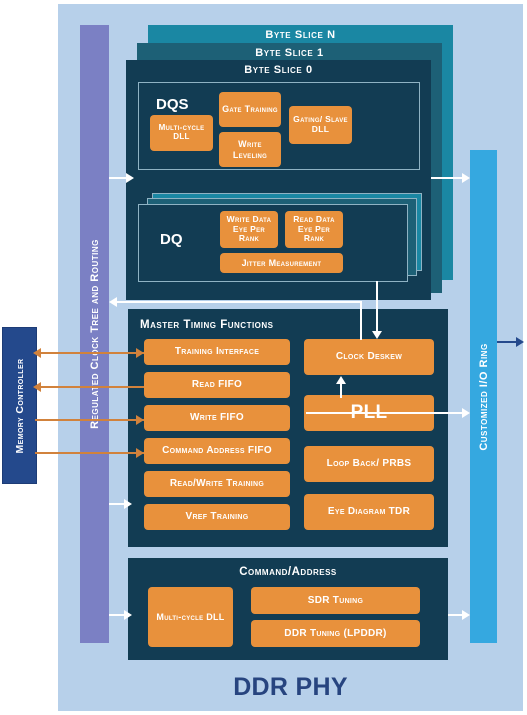 Image resolution: width=527 pixels, height=715 pixels. I want to click on master-timing-functions-title: Master Timing Functions, so click(207, 325).